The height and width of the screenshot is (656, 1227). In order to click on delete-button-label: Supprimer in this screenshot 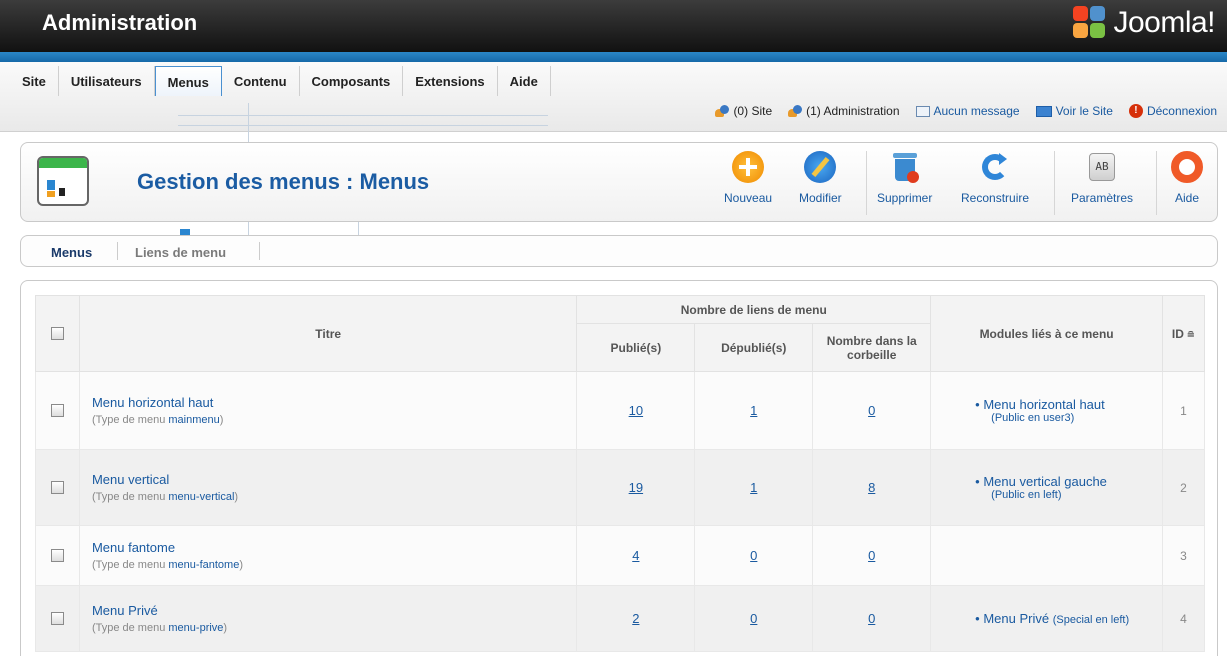, I will do `click(905, 198)`.